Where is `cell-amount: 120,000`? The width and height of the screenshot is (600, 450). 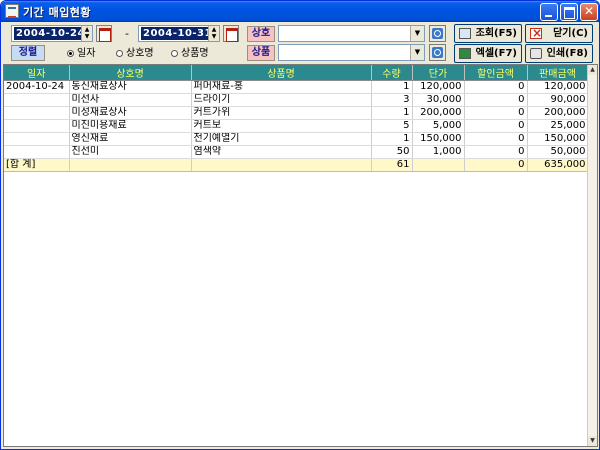 cell-amount: 120,000 is located at coordinates (558, 87).